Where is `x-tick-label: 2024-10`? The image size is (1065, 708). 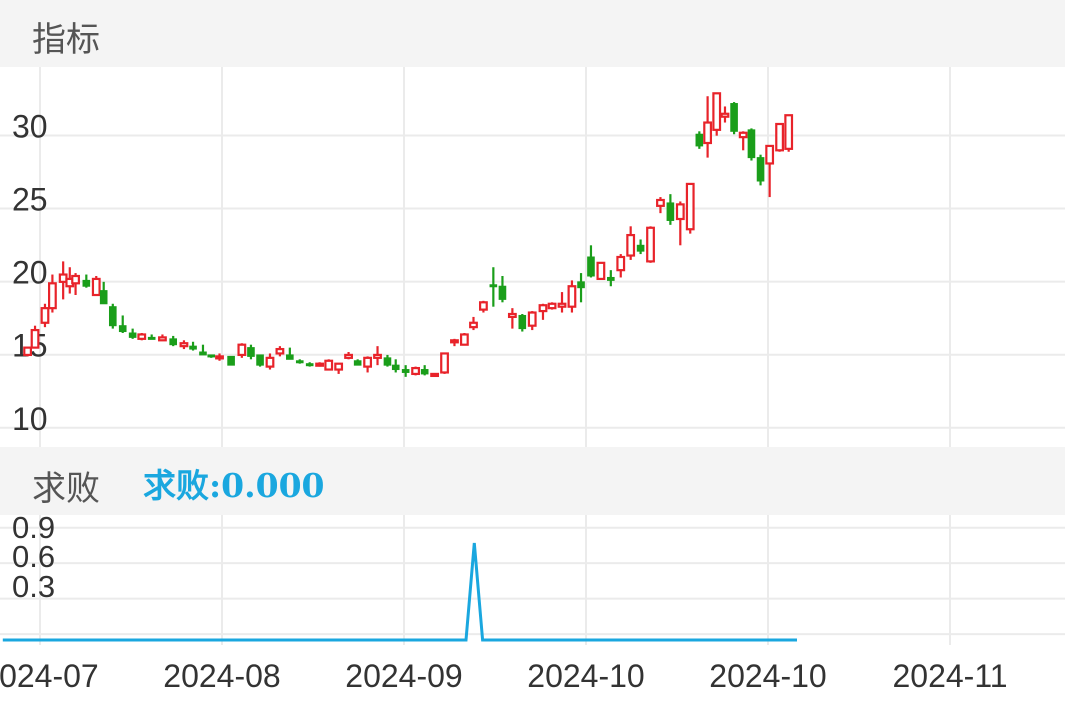 x-tick-label: 2024-10 is located at coordinates (585, 676).